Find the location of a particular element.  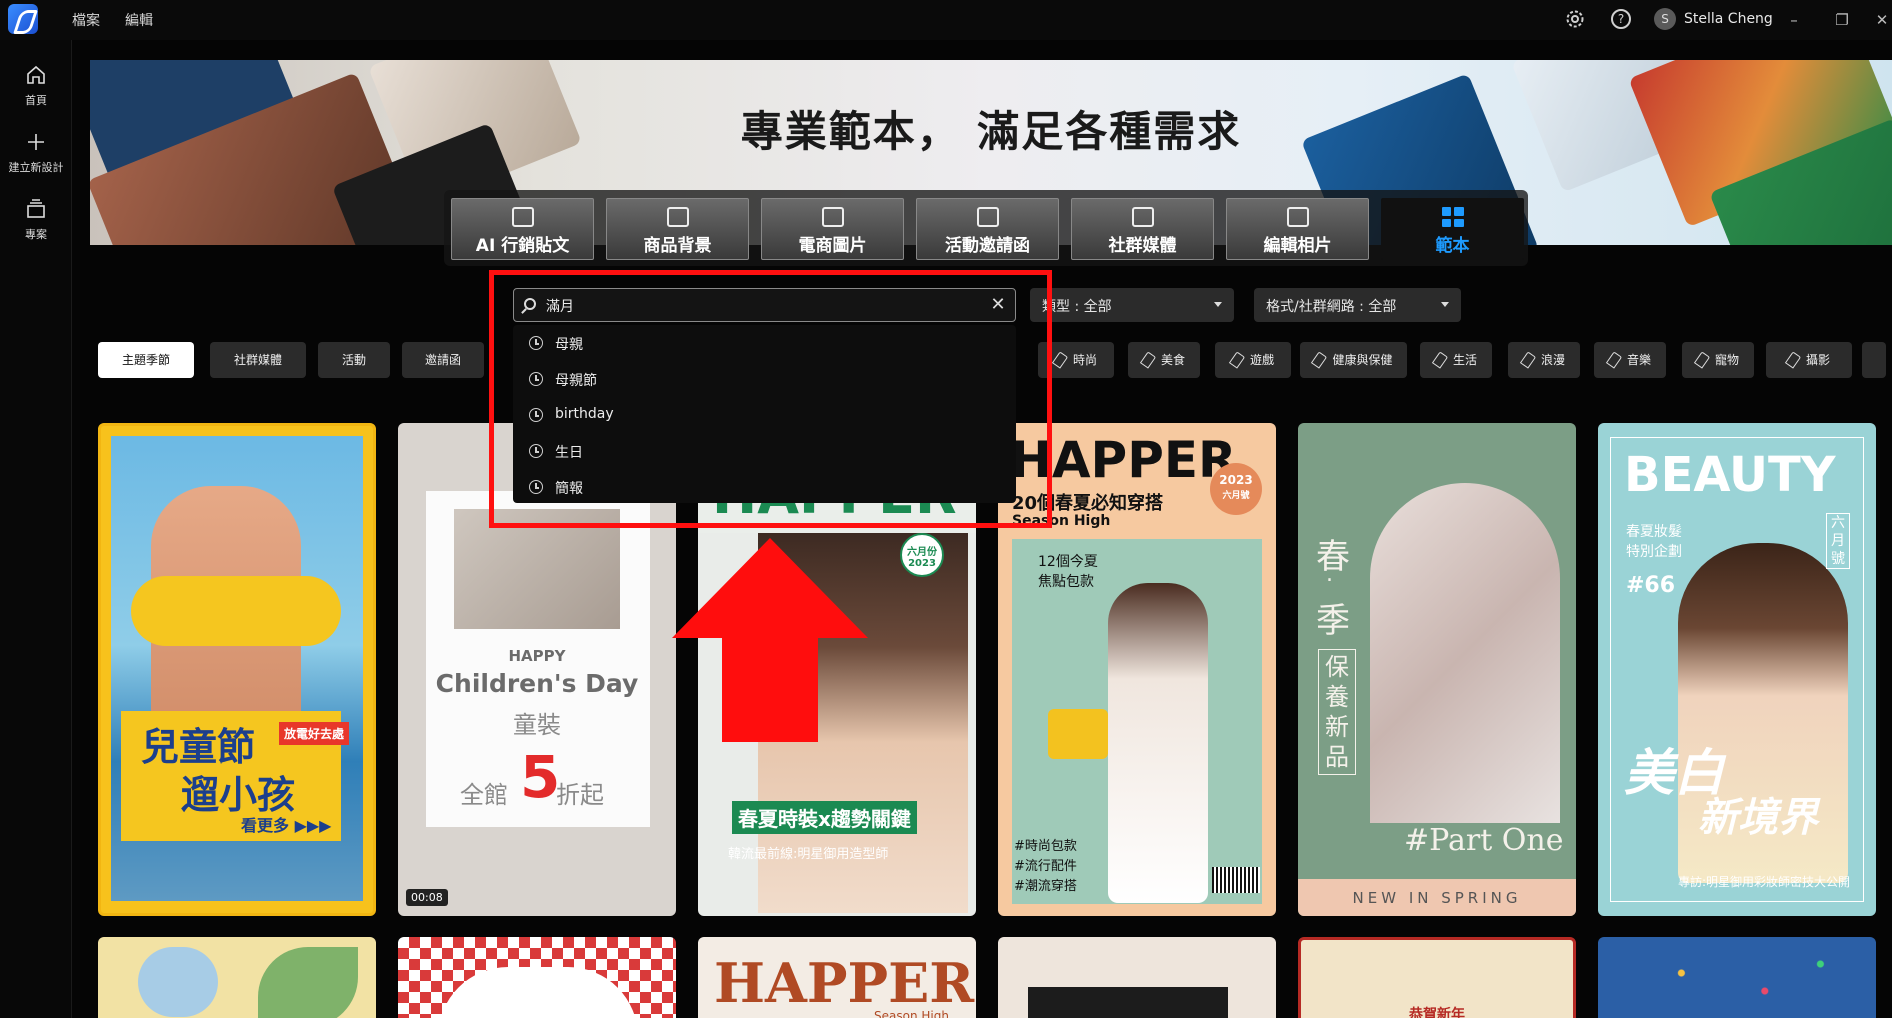

chip-music: 音樂 is located at coordinates (1630, 360).